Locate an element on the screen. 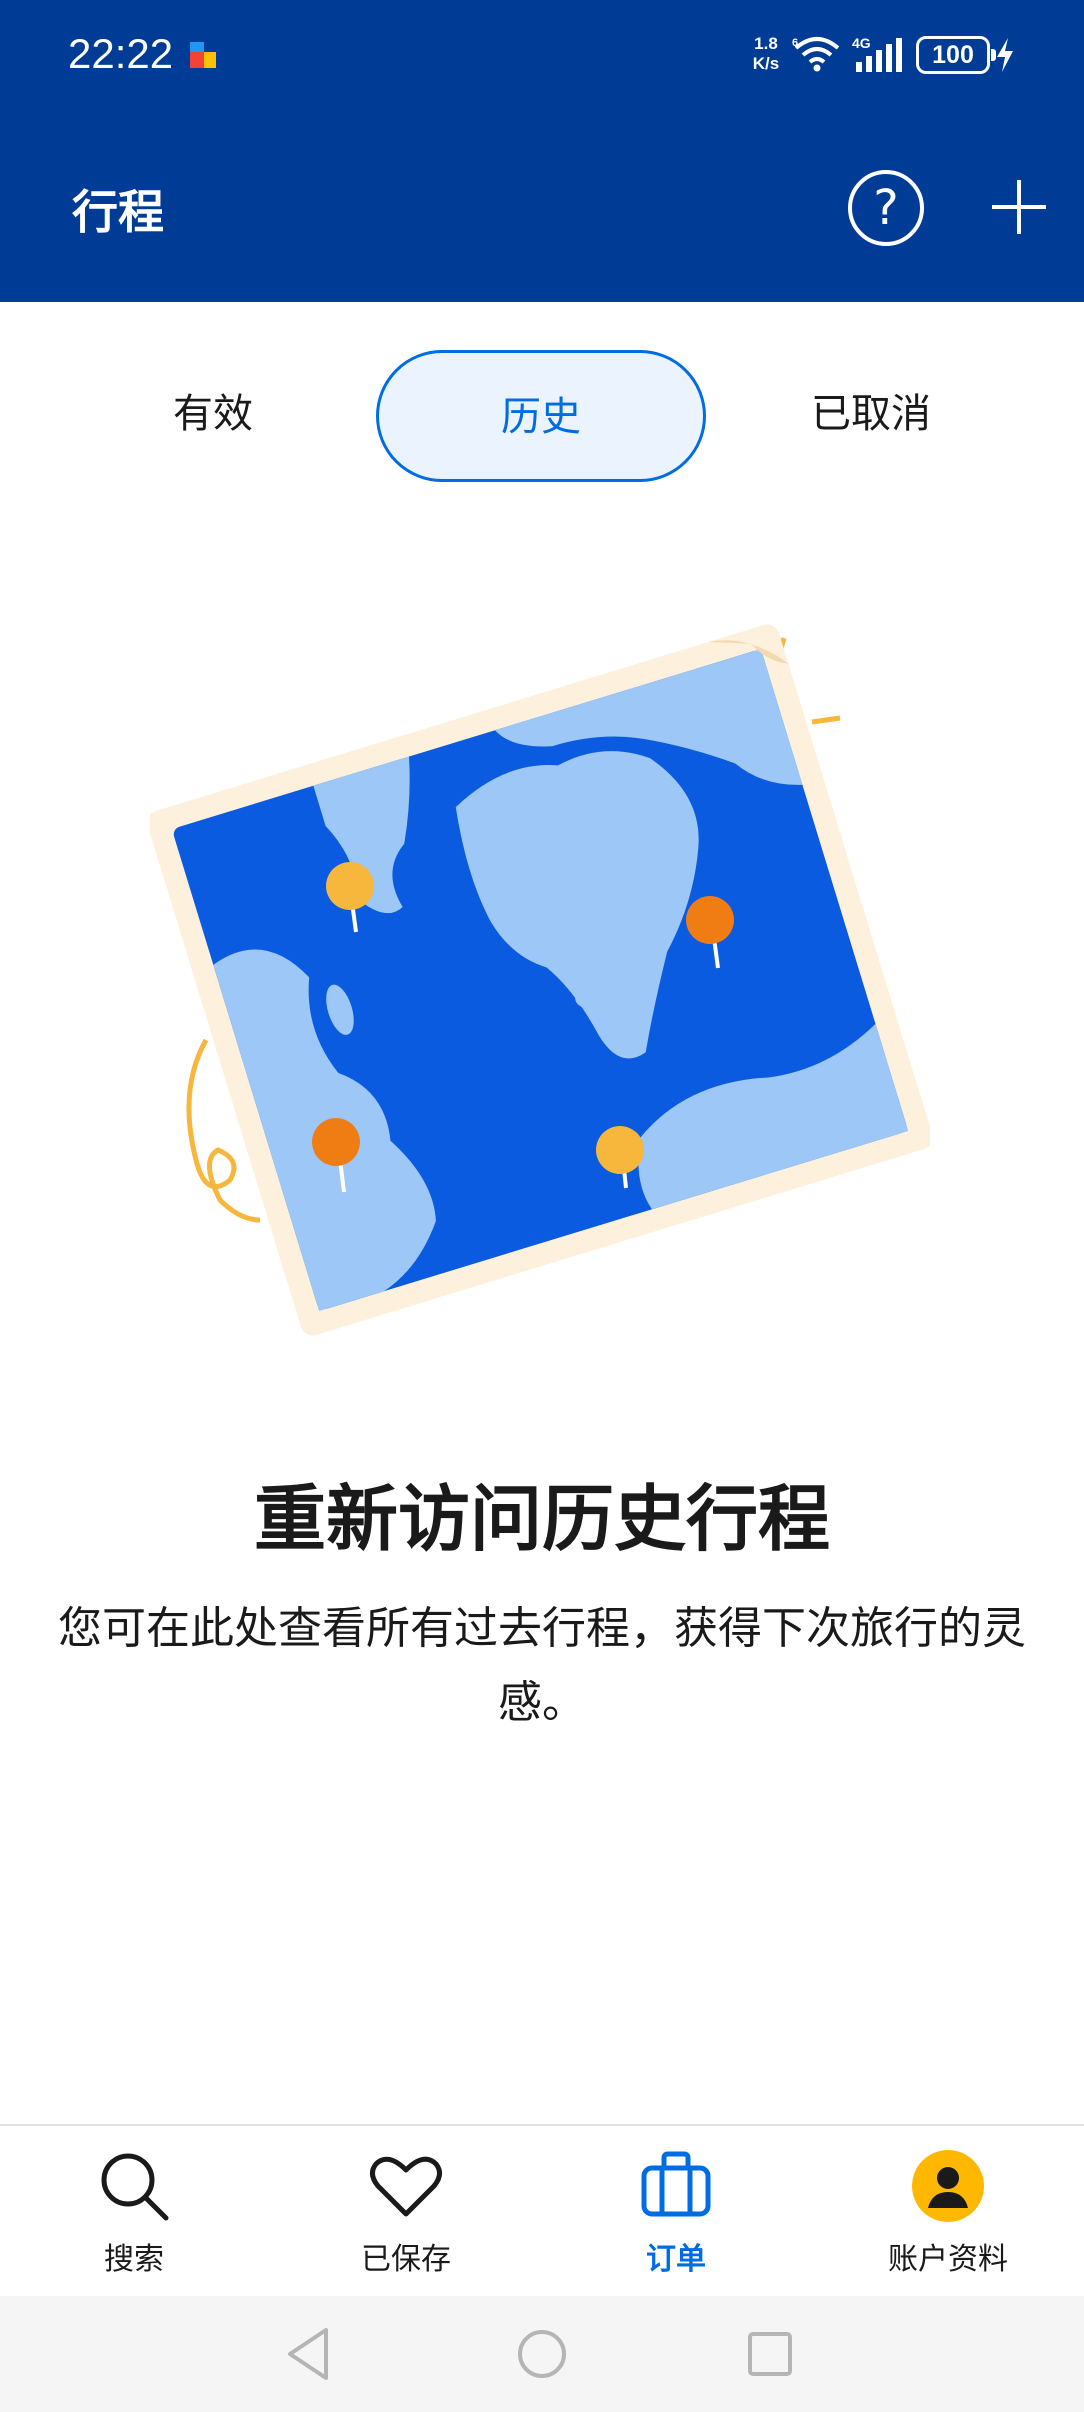 The width and height of the screenshot is (1084, 2412). nav-label-account: 账户资料 is located at coordinates (948, 2259).